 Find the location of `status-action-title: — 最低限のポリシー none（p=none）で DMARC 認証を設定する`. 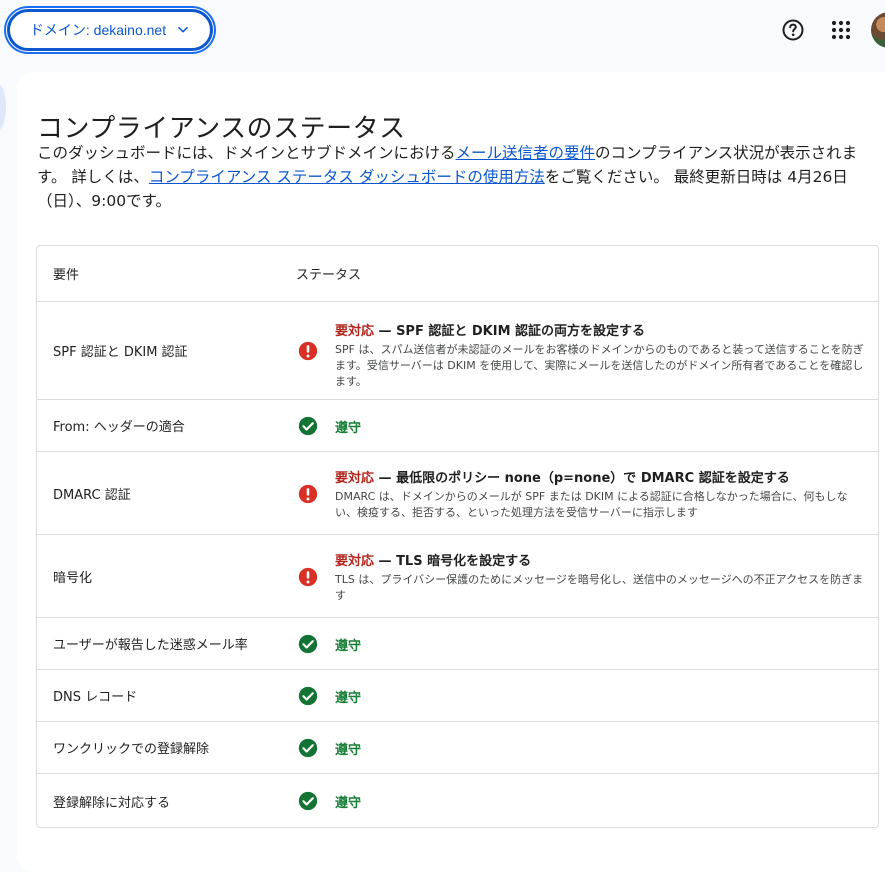

status-action-title: — 最低限のポリシー none（p=none）で DMARC 認証を設定する is located at coordinates (582, 478).